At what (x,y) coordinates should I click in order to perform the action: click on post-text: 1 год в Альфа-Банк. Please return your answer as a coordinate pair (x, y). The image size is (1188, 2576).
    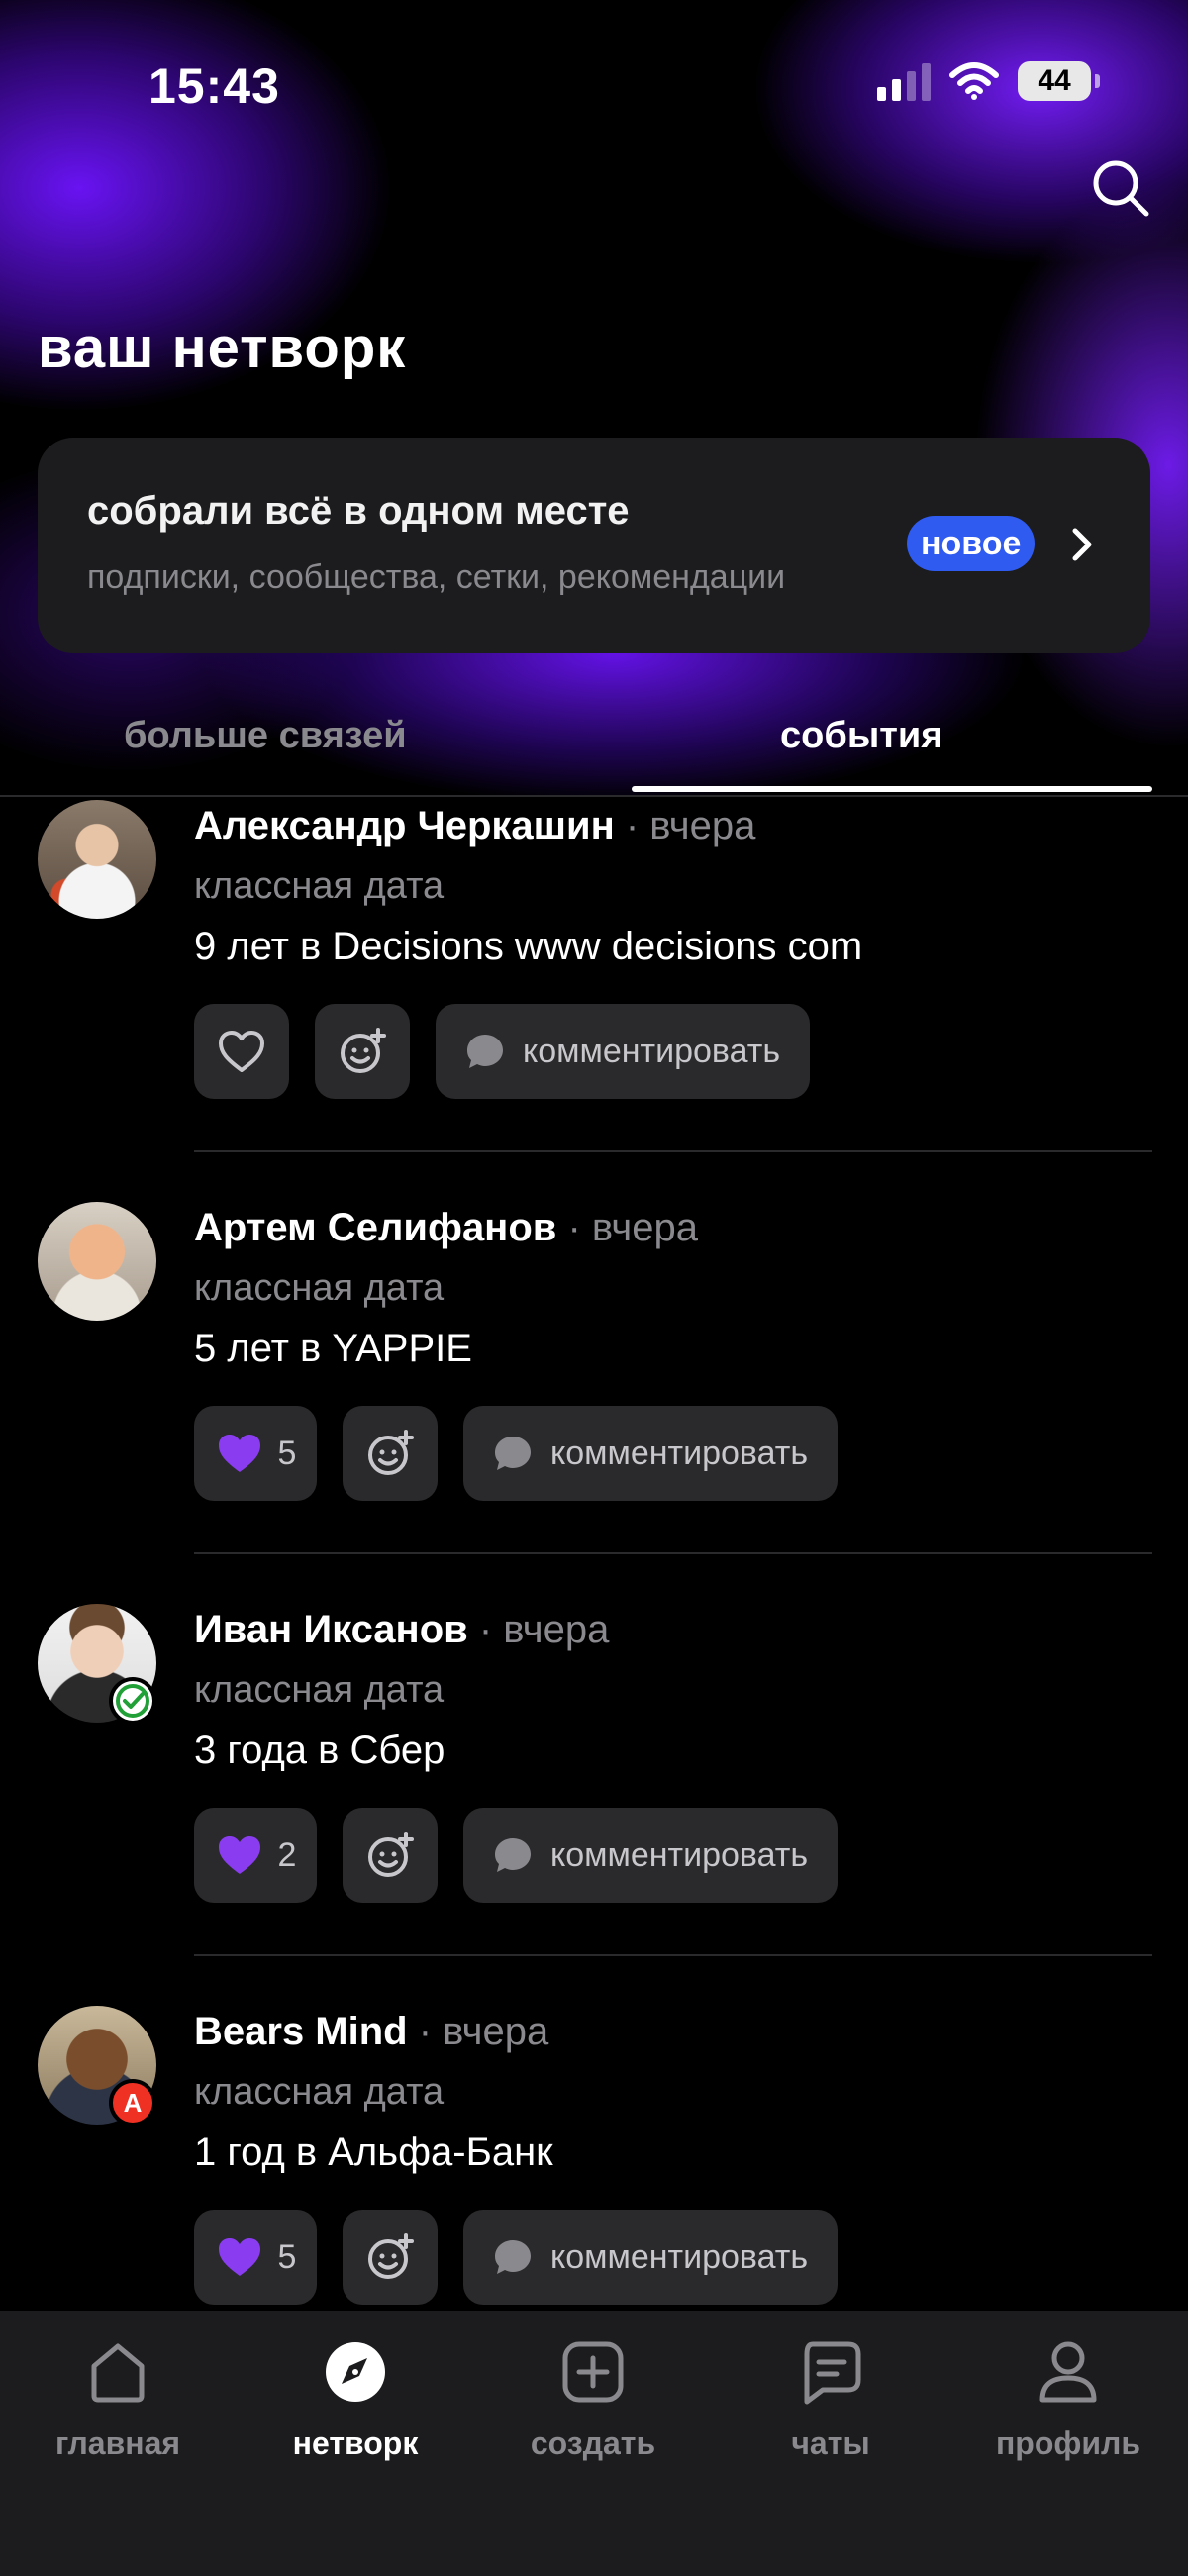
    Looking at the image, I should click on (374, 2152).